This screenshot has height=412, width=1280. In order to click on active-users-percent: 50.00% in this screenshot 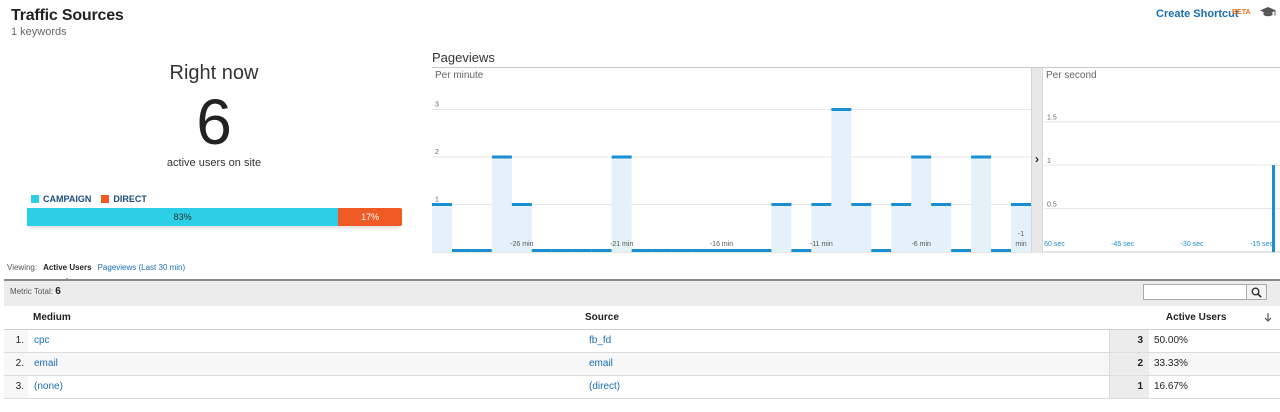, I will do `click(1214, 341)`.